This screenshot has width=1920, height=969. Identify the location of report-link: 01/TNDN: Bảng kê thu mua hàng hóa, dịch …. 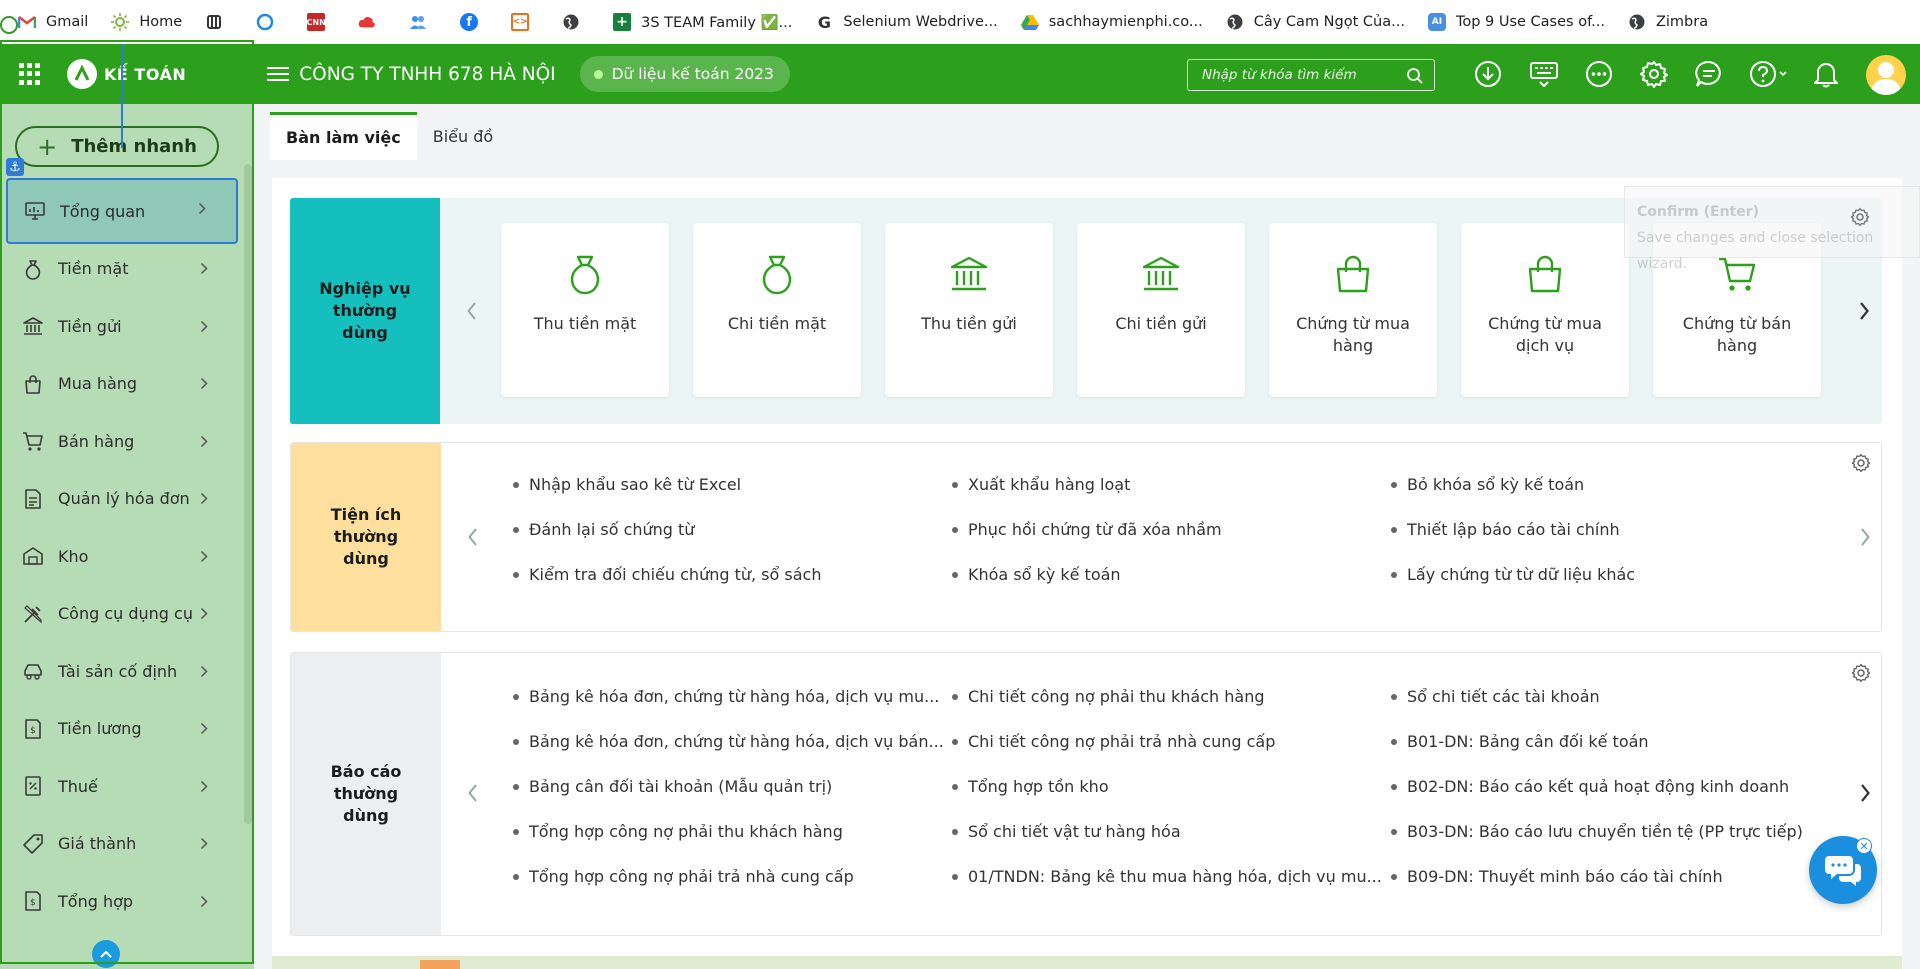
(1167, 876).